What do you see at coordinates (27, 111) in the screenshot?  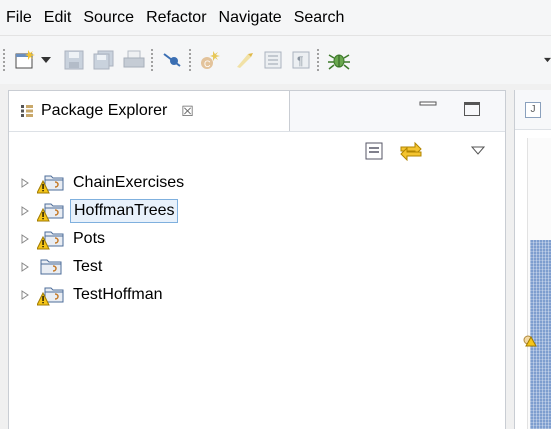 I see `package-explorer-icon` at bounding box center [27, 111].